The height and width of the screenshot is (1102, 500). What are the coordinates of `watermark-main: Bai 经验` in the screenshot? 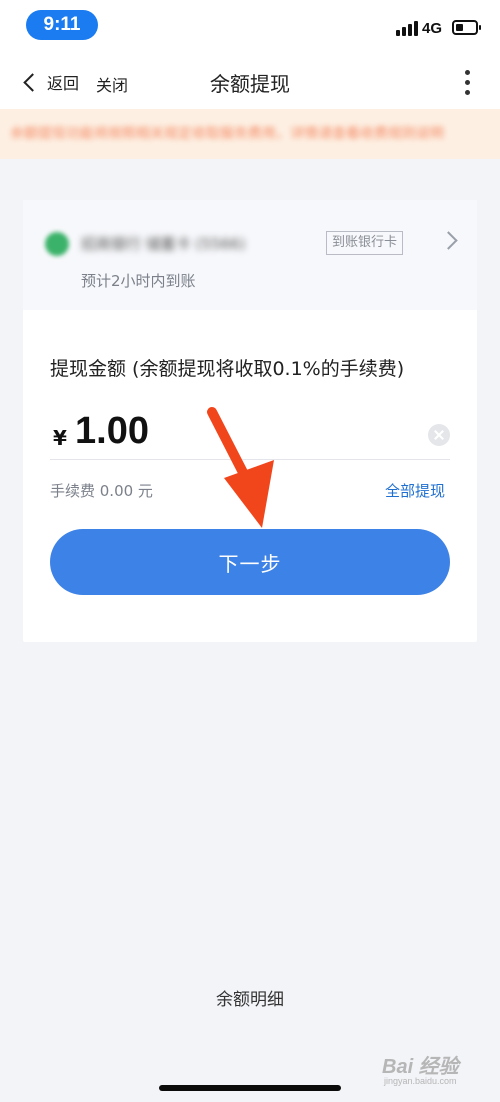 It's located at (420, 1067).